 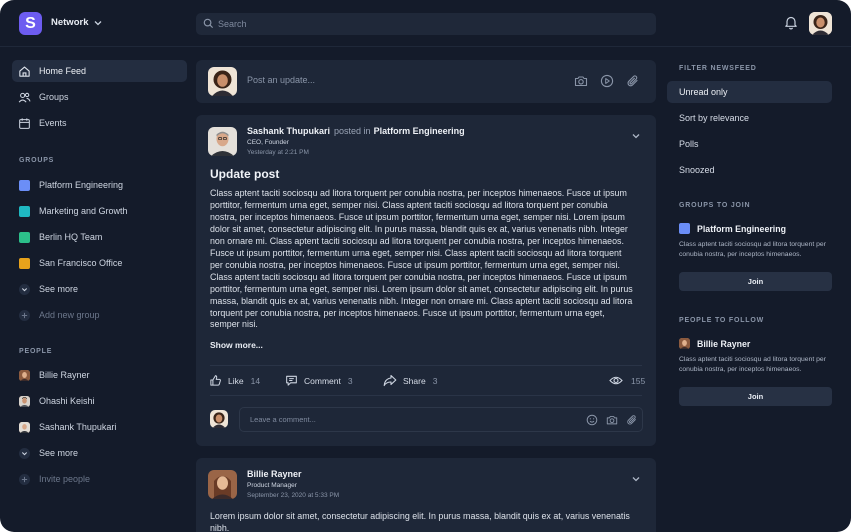 I want to click on filter-newsfeed-label: FILTER NEWSFEED, so click(x=718, y=68).